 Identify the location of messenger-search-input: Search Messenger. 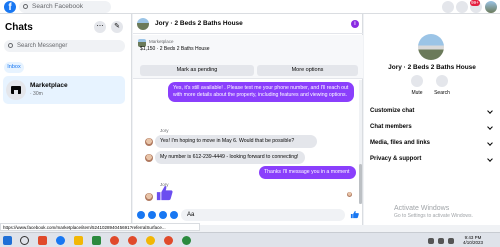
(64, 46).